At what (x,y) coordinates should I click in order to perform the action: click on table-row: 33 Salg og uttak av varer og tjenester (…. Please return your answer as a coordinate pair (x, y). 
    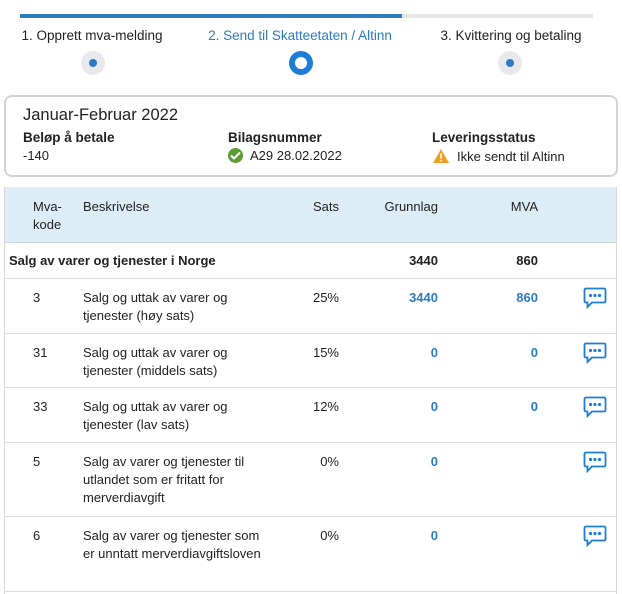
    Looking at the image, I should click on (310, 415).